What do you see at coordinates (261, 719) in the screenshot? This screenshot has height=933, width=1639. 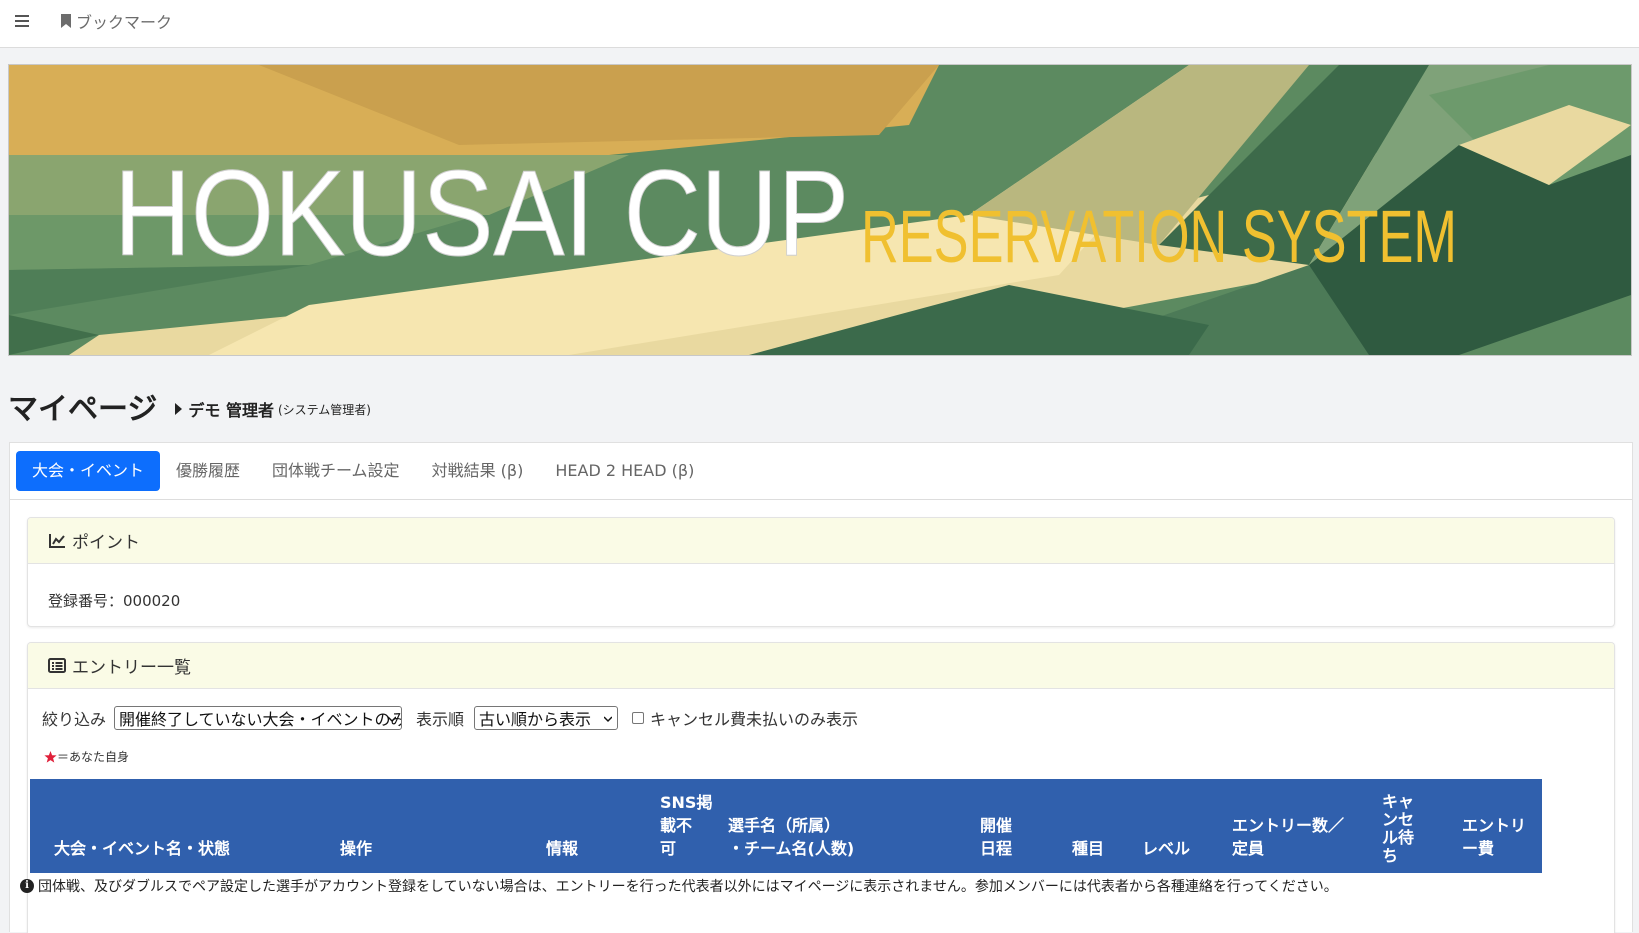 I see `filter-select-value: 開催終了していない大会・イベントのみ` at bounding box center [261, 719].